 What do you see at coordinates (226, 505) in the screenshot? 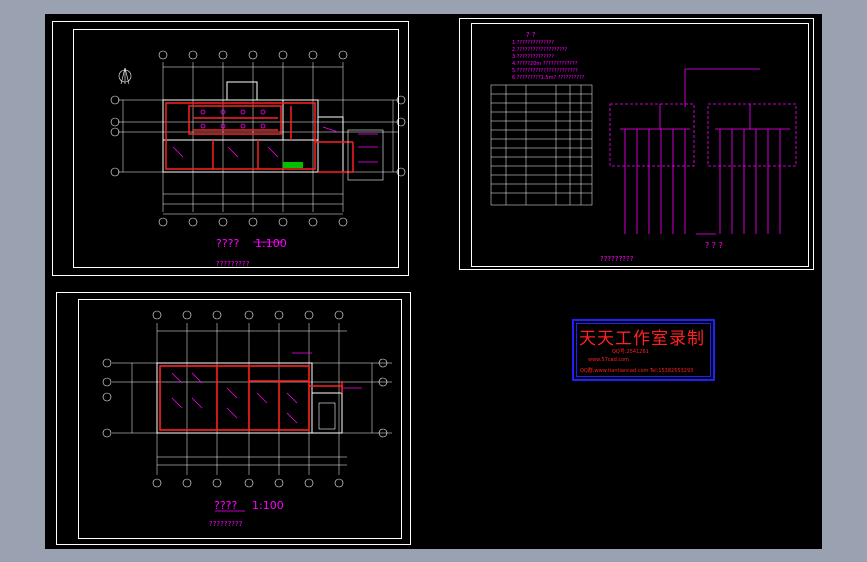
I see `sheet2-title: ????` at bounding box center [226, 505].